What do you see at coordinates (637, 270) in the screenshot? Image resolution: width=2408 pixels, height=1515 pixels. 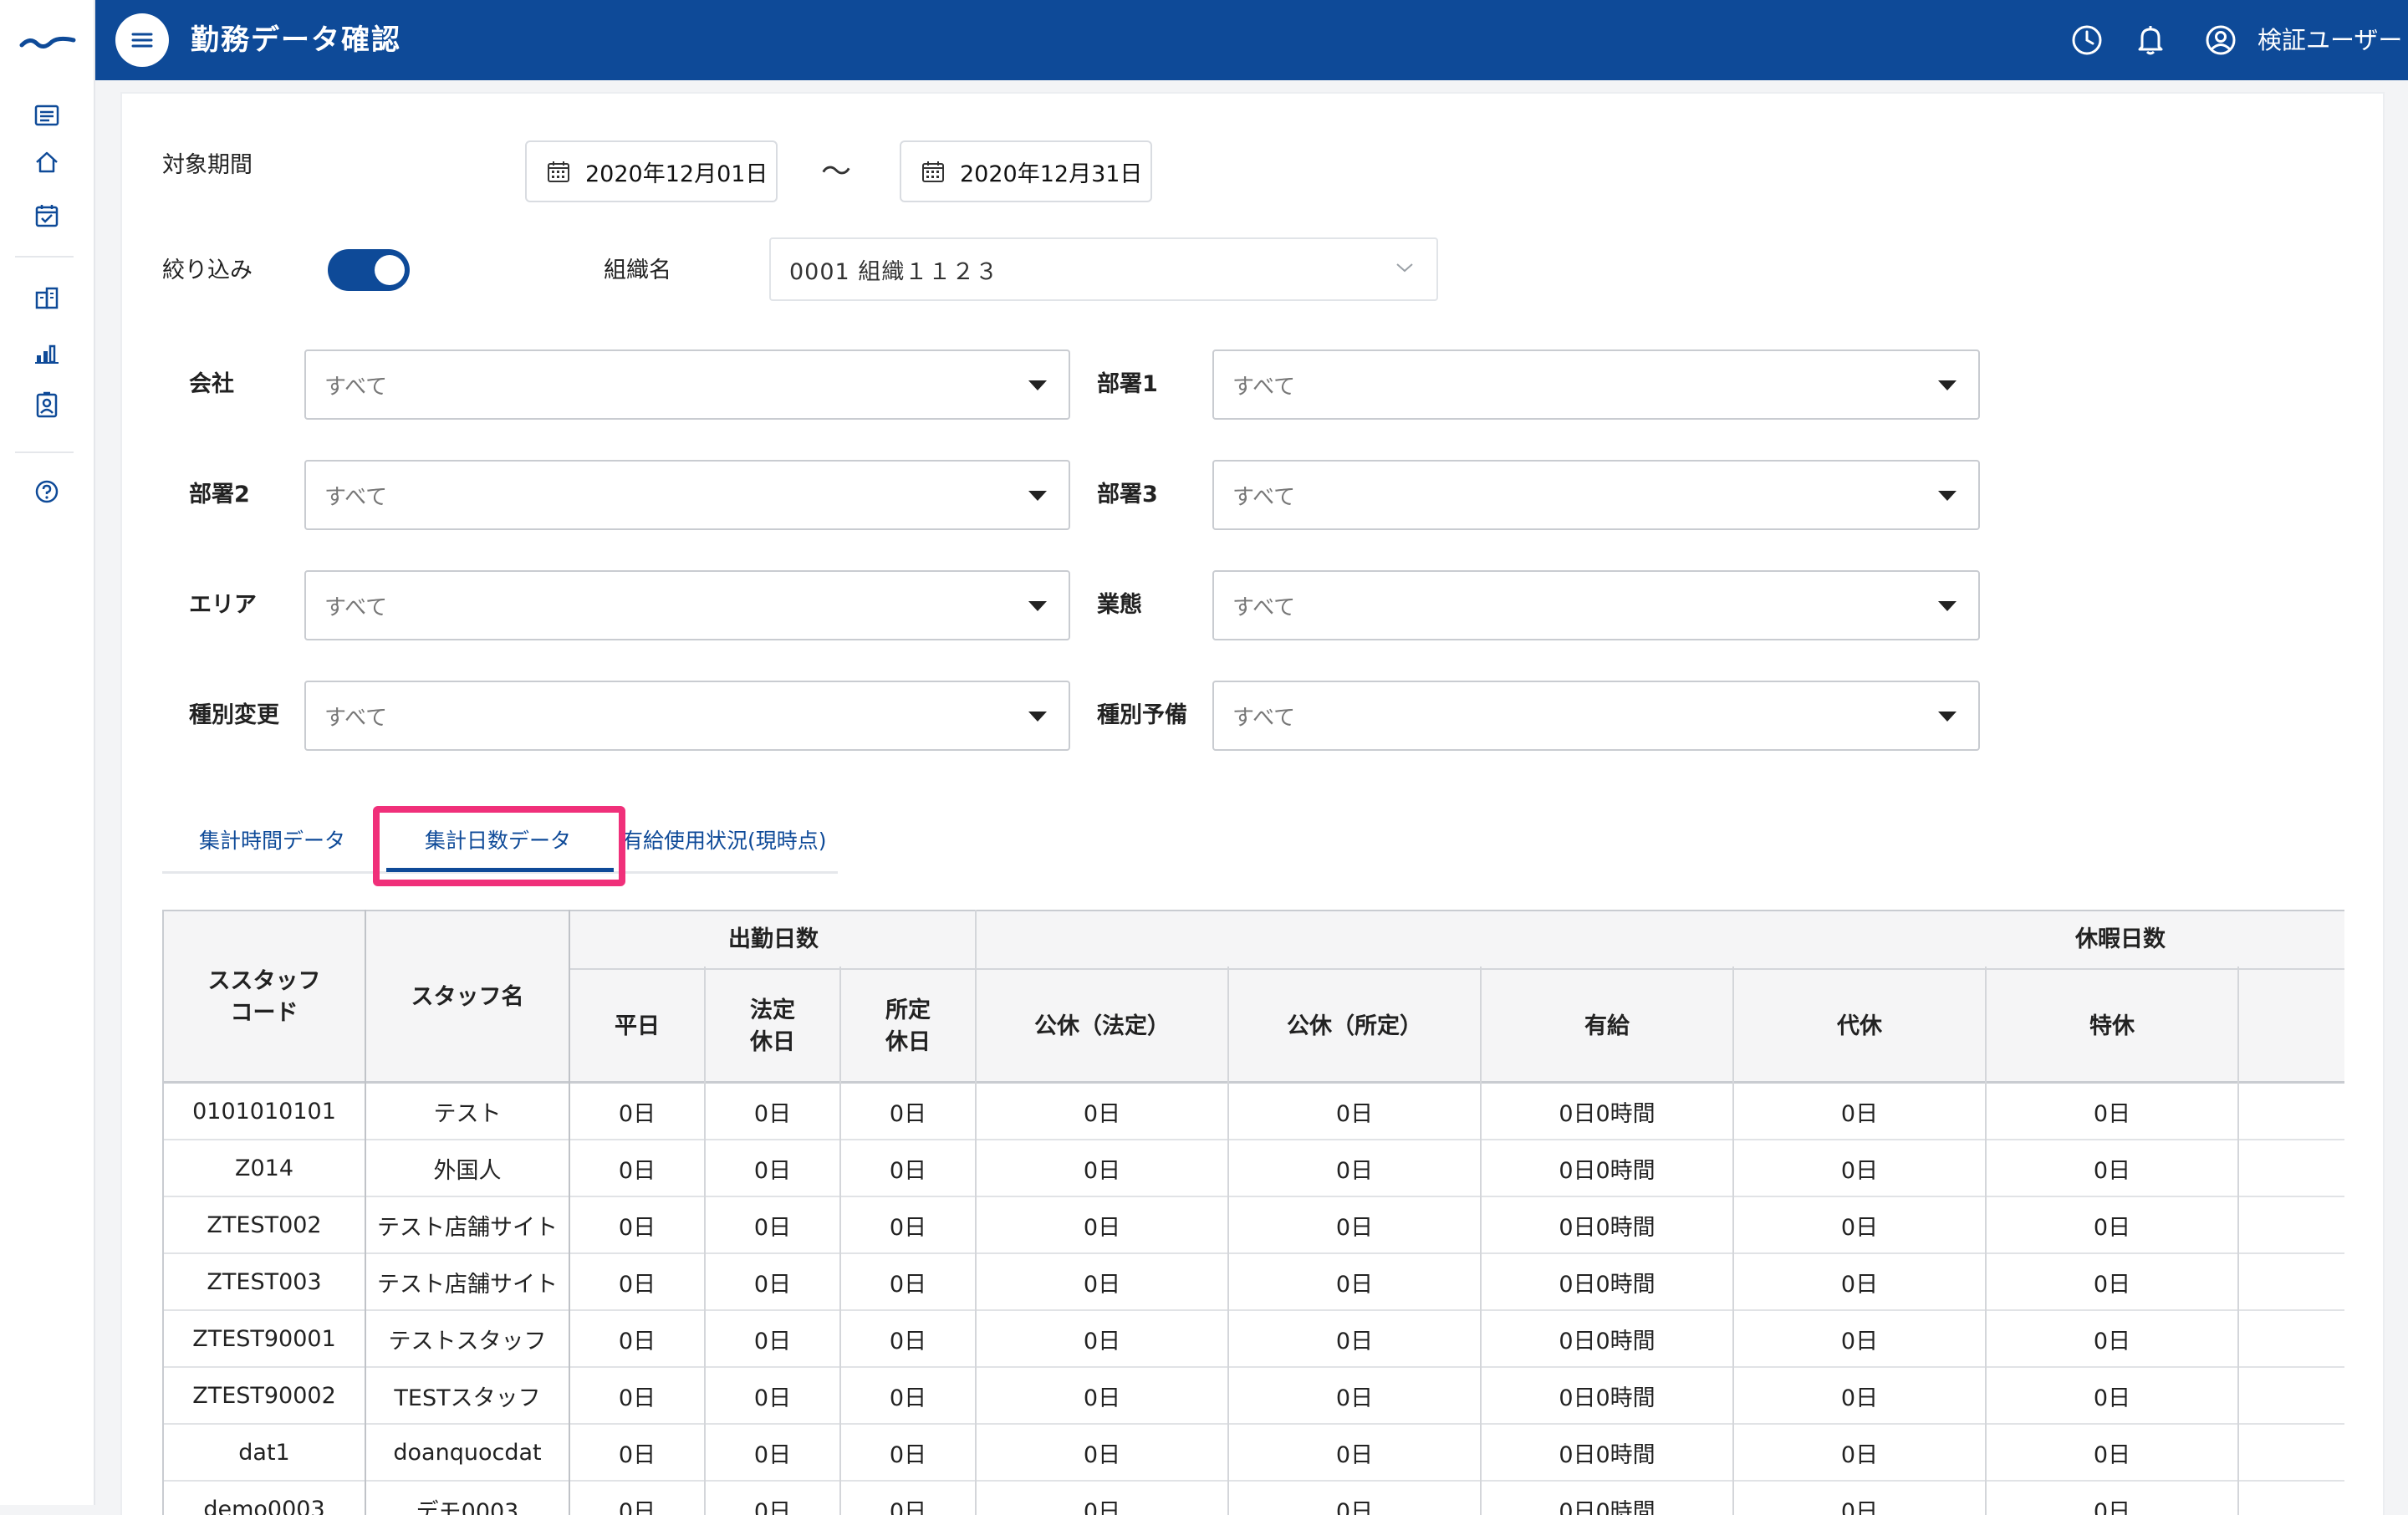 I see `org-label: 組織名` at bounding box center [637, 270].